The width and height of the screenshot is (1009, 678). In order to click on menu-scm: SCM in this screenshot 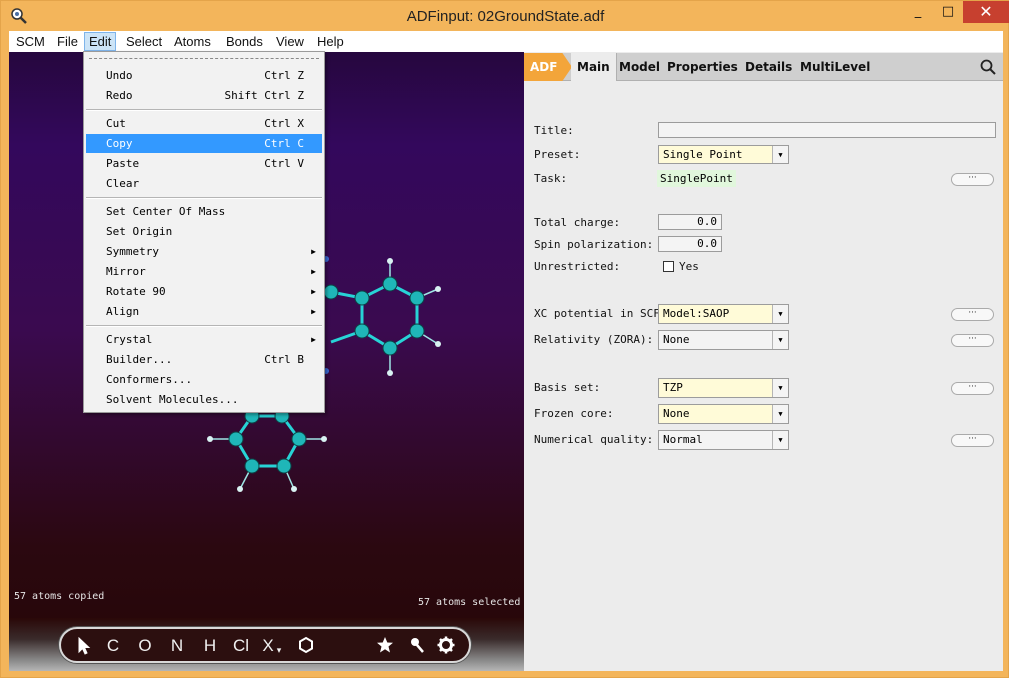, I will do `click(30, 41)`.